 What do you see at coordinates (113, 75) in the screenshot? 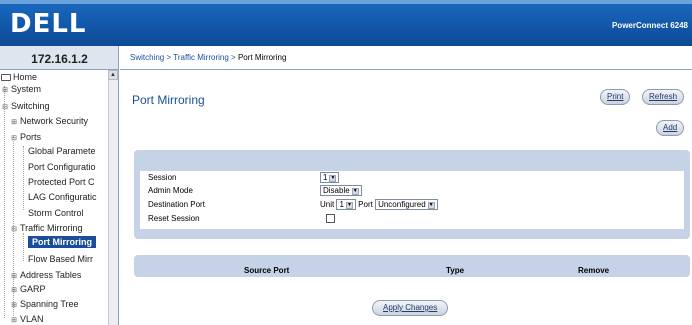
I see `scroll-up-arrow-icon: ▲` at bounding box center [113, 75].